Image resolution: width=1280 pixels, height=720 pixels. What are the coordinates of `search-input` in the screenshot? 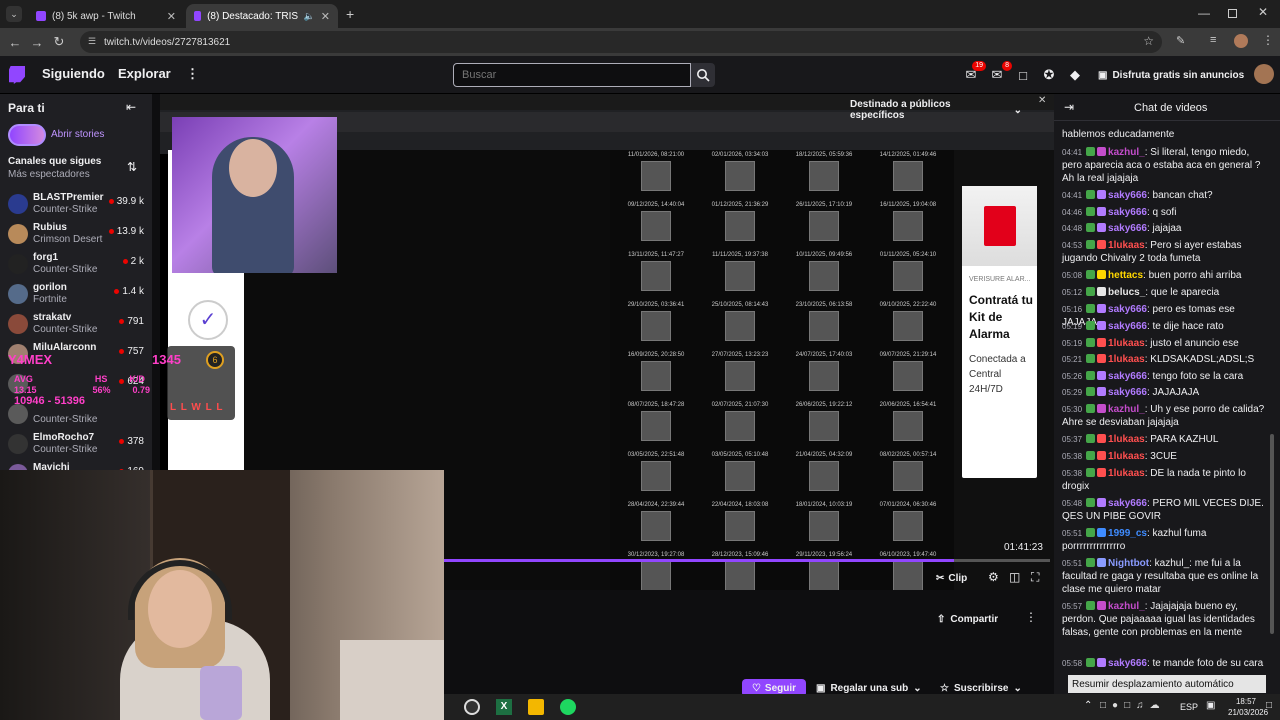 It's located at (572, 75).